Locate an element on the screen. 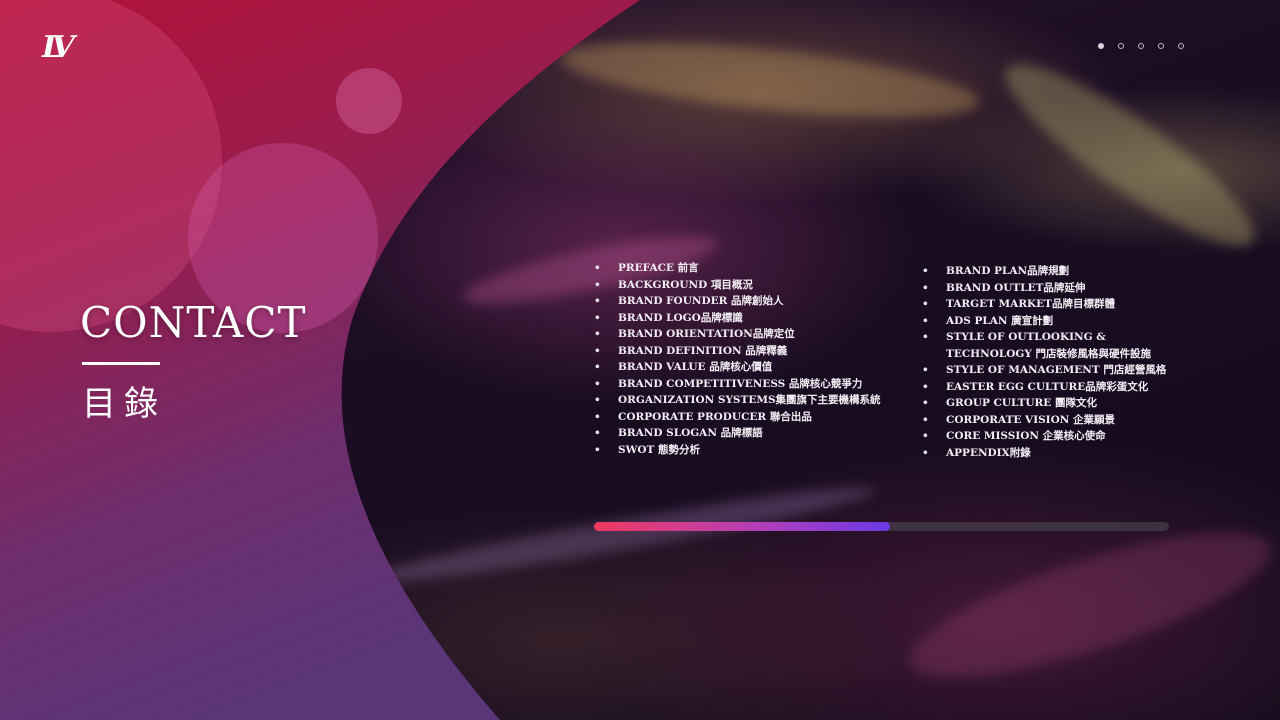 The width and height of the screenshot is (1280, 720). section-title: CONTACT is located at coordinates (193, 322).